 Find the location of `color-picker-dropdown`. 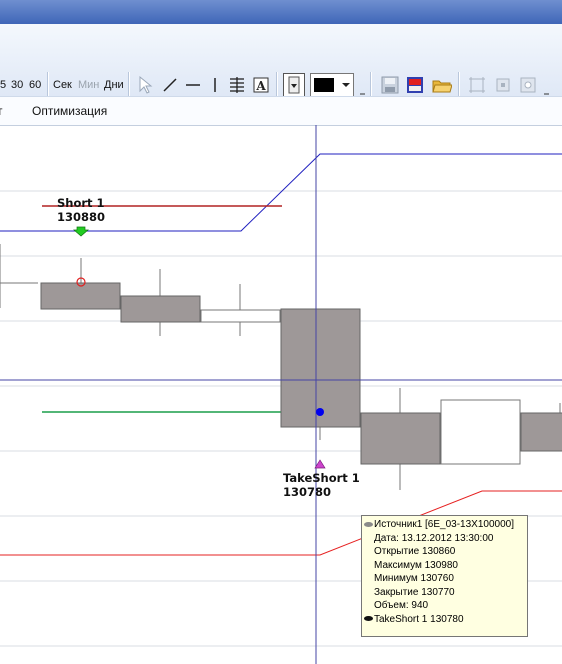

color-picker-dropdown is located at coordinates (332, 85).